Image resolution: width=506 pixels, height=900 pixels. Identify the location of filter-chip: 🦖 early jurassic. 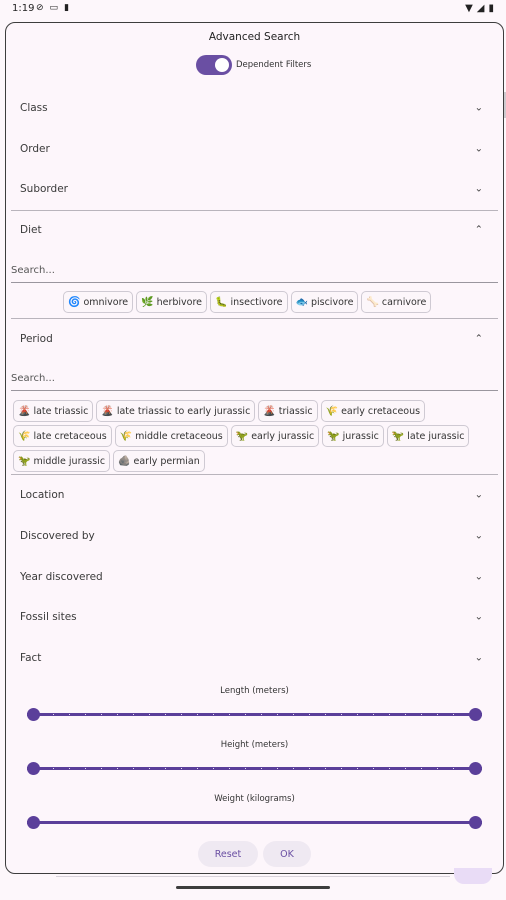
(275, 436).